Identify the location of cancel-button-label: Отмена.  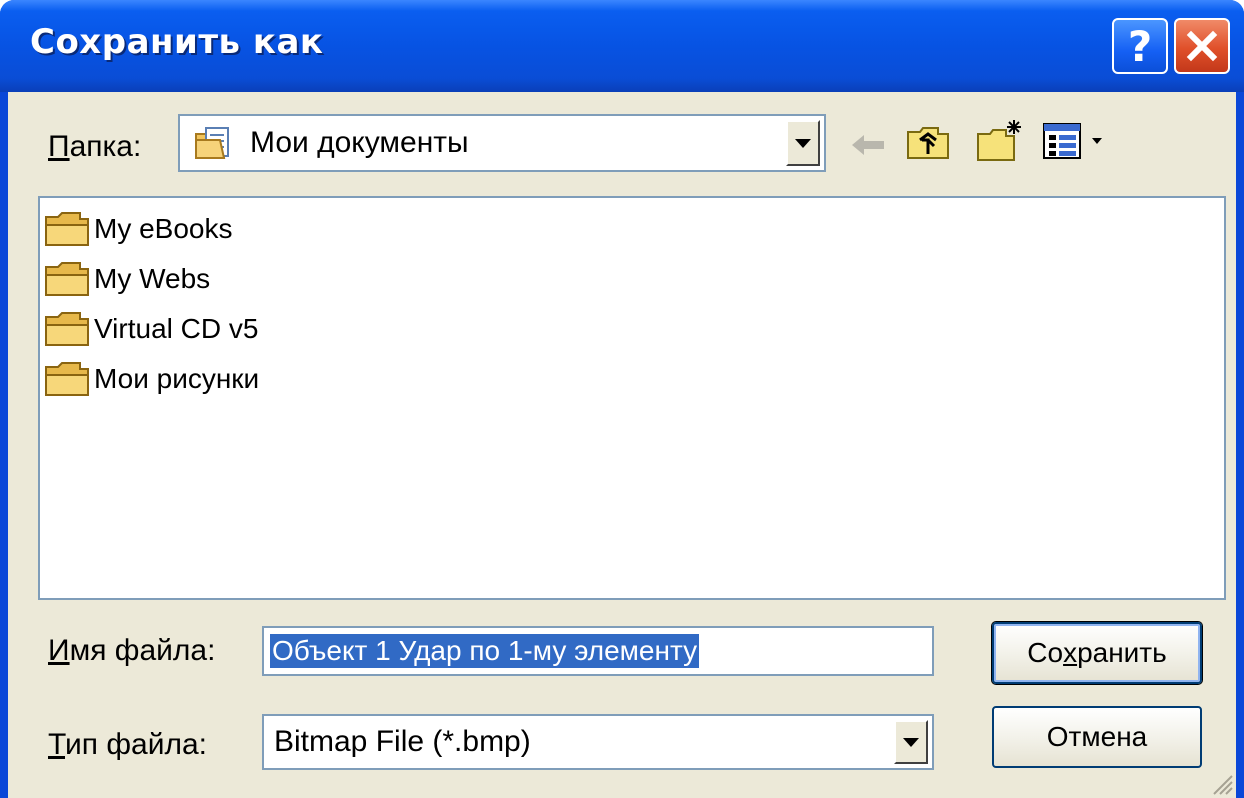
(1097, 736).